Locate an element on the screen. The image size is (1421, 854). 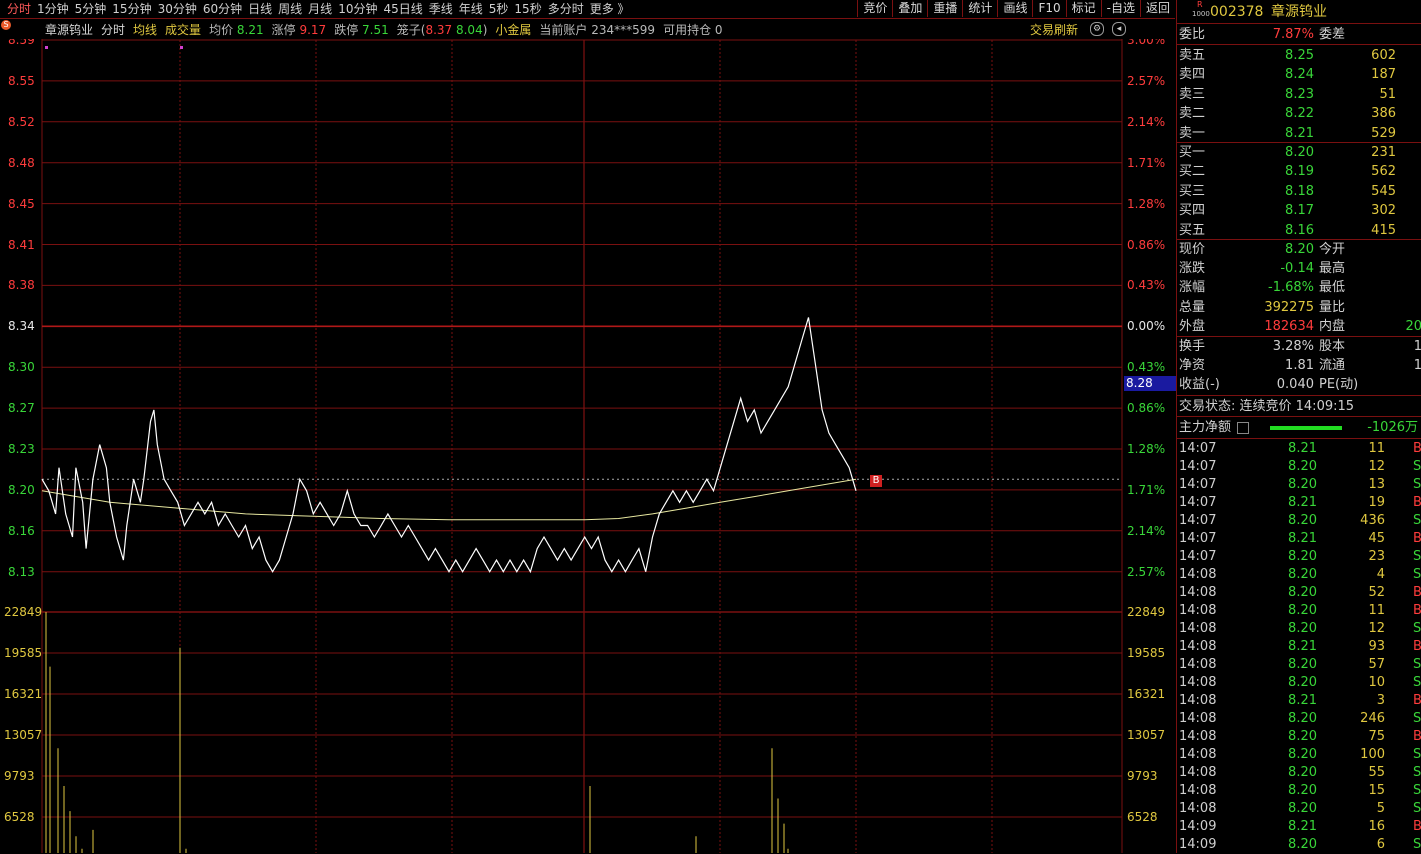
stock-code: 002378 is located at coordinates (1236, 12).